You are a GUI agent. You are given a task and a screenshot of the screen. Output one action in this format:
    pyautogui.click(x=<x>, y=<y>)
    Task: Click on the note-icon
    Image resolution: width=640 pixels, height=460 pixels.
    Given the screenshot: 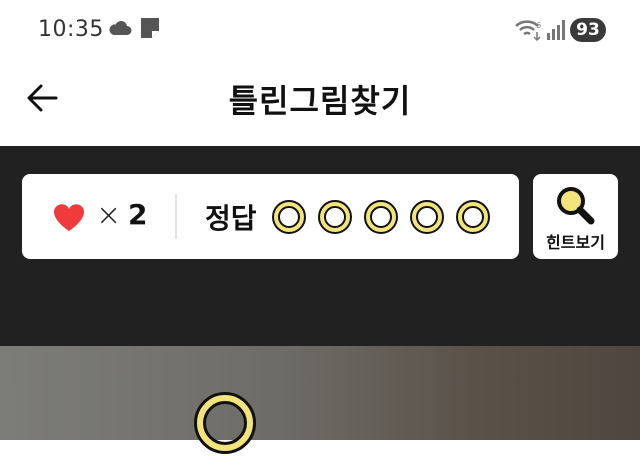 What is the action you would take?
    pyautogui.click(x=150, y=30)
    